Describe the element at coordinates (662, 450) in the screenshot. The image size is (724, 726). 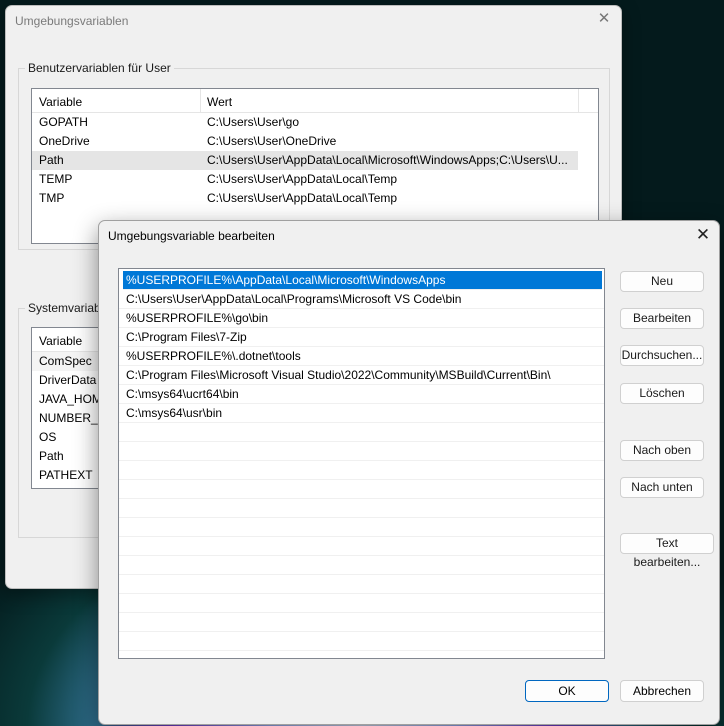
I see `move-up-button: Nach oben` at that location.